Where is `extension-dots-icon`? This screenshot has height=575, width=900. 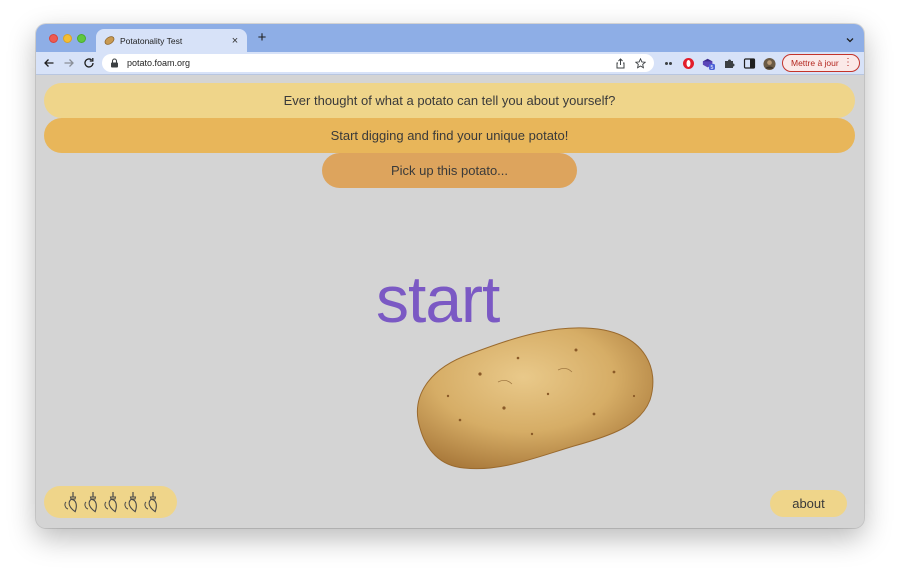
extension-dots-icon is located at coordinates (668, 63).